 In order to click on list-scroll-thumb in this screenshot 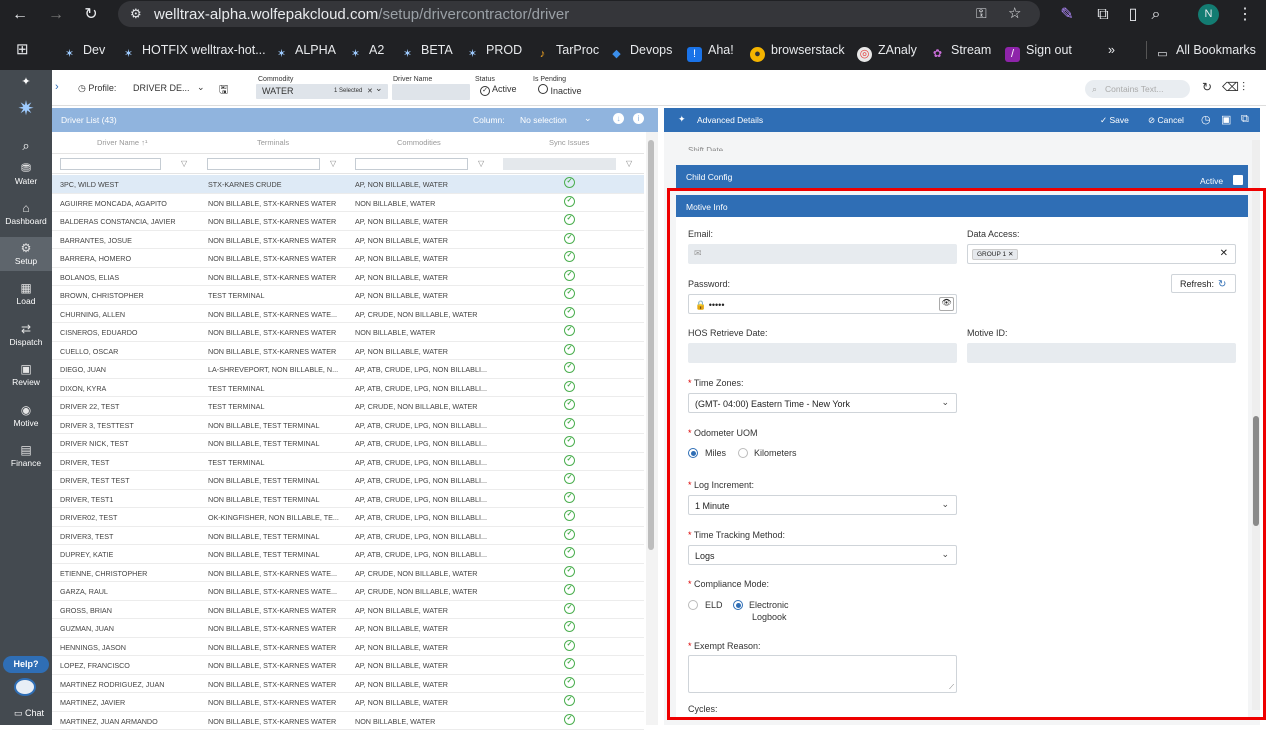, I will do `click(651, 345)`.